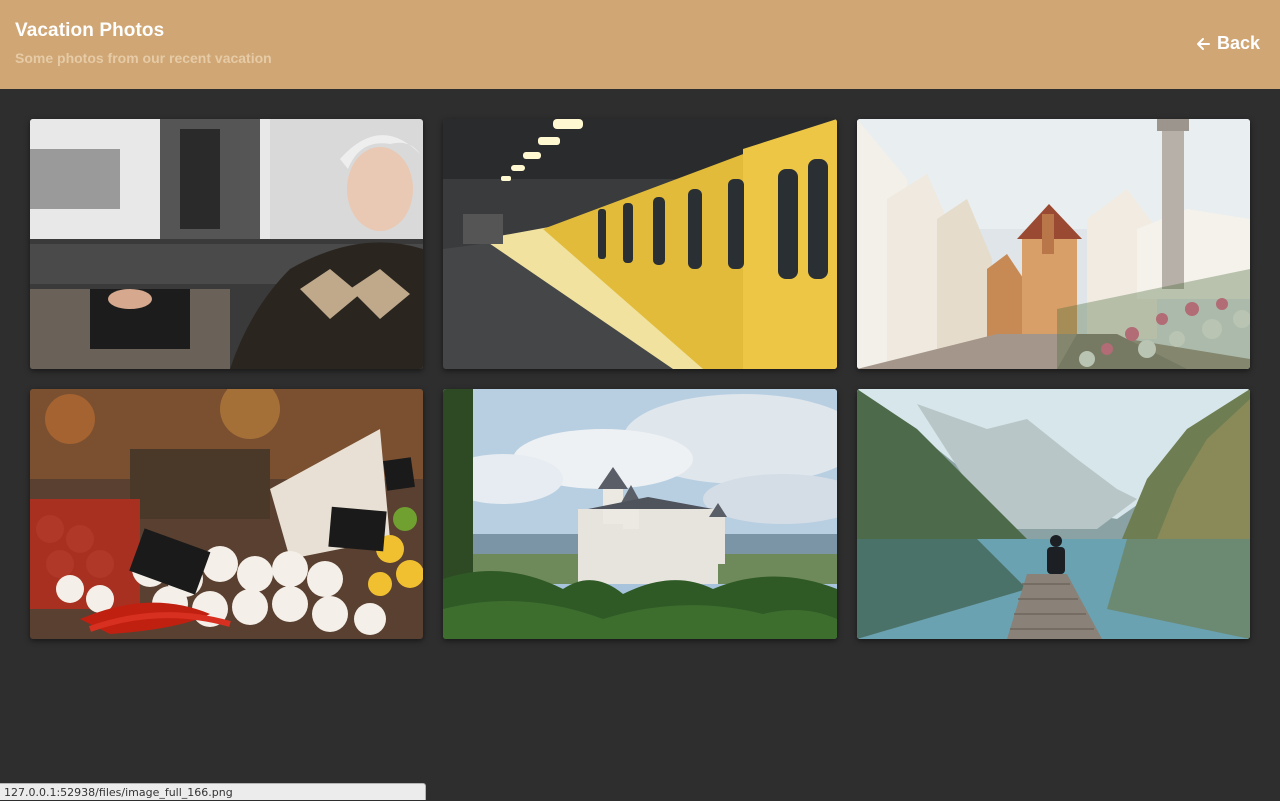 The height and width of the screenshot is (801, 1280). Describe the element at coordinates (226, 514) in the screenshot. I see `photo-market-stall-garlic` at that location.